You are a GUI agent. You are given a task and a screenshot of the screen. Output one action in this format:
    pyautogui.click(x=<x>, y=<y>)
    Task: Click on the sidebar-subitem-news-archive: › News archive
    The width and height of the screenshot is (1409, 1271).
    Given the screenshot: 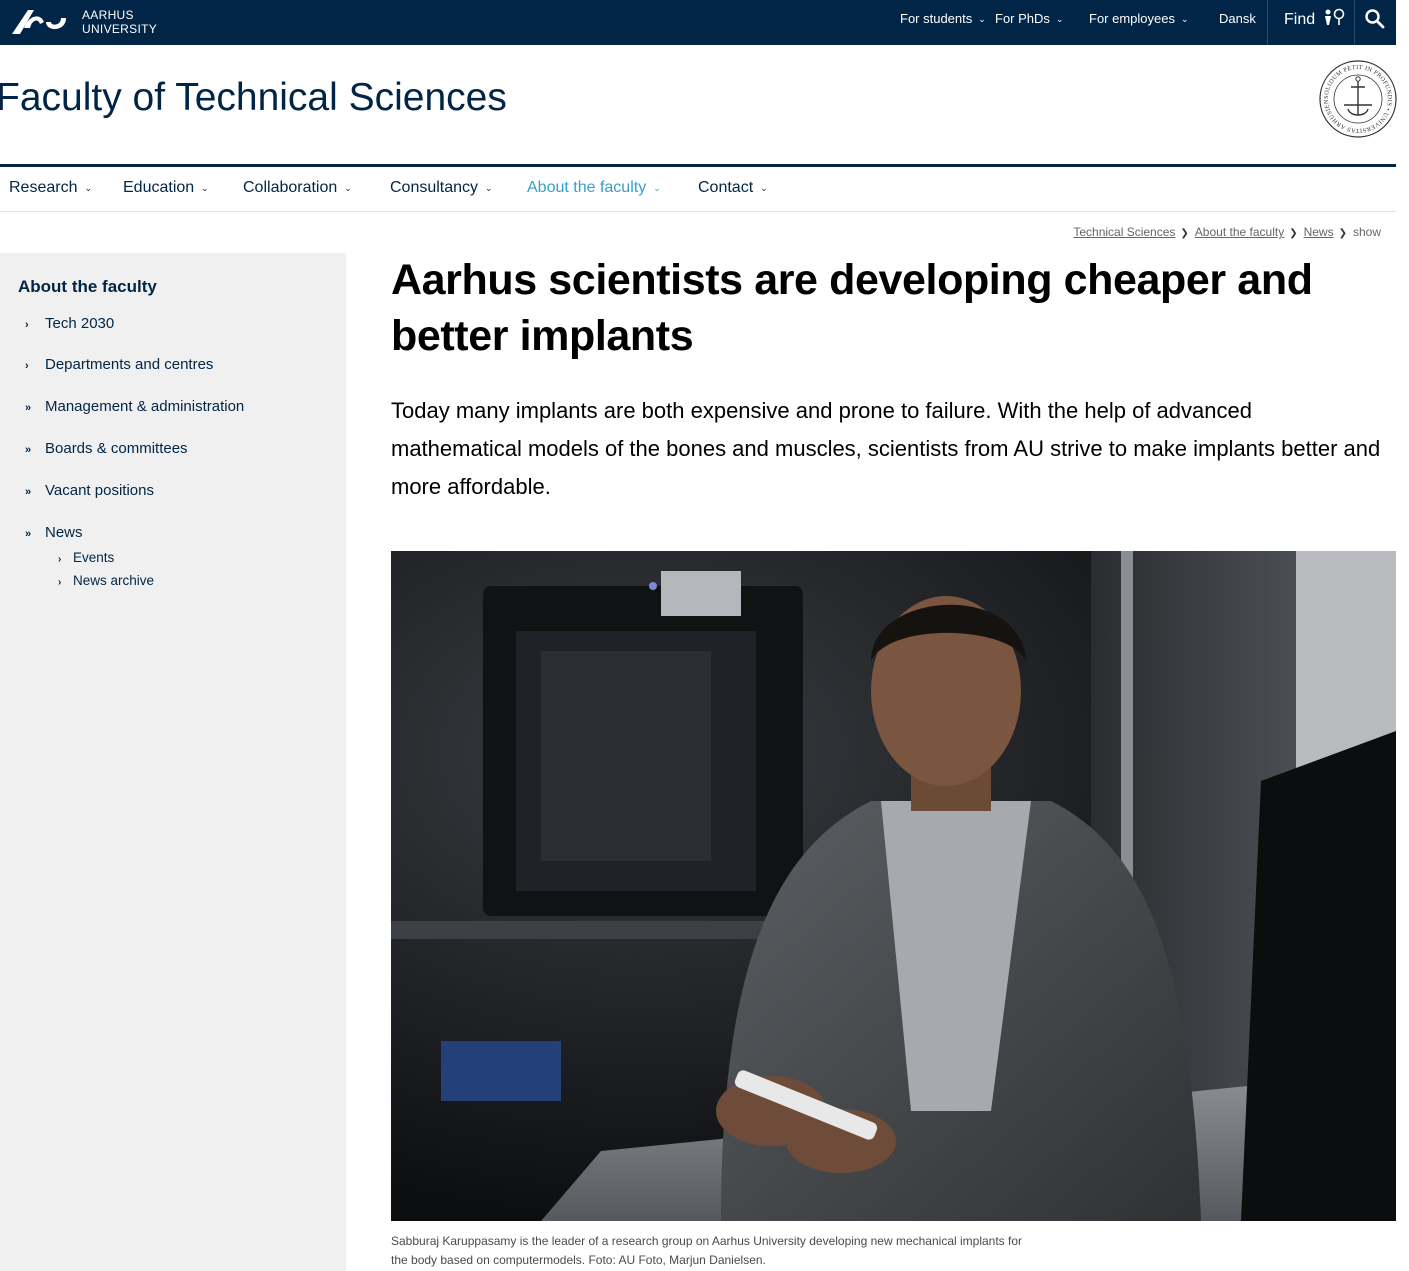 What is the action you would take?
    pyautogui.click(x=106, y=580)
    